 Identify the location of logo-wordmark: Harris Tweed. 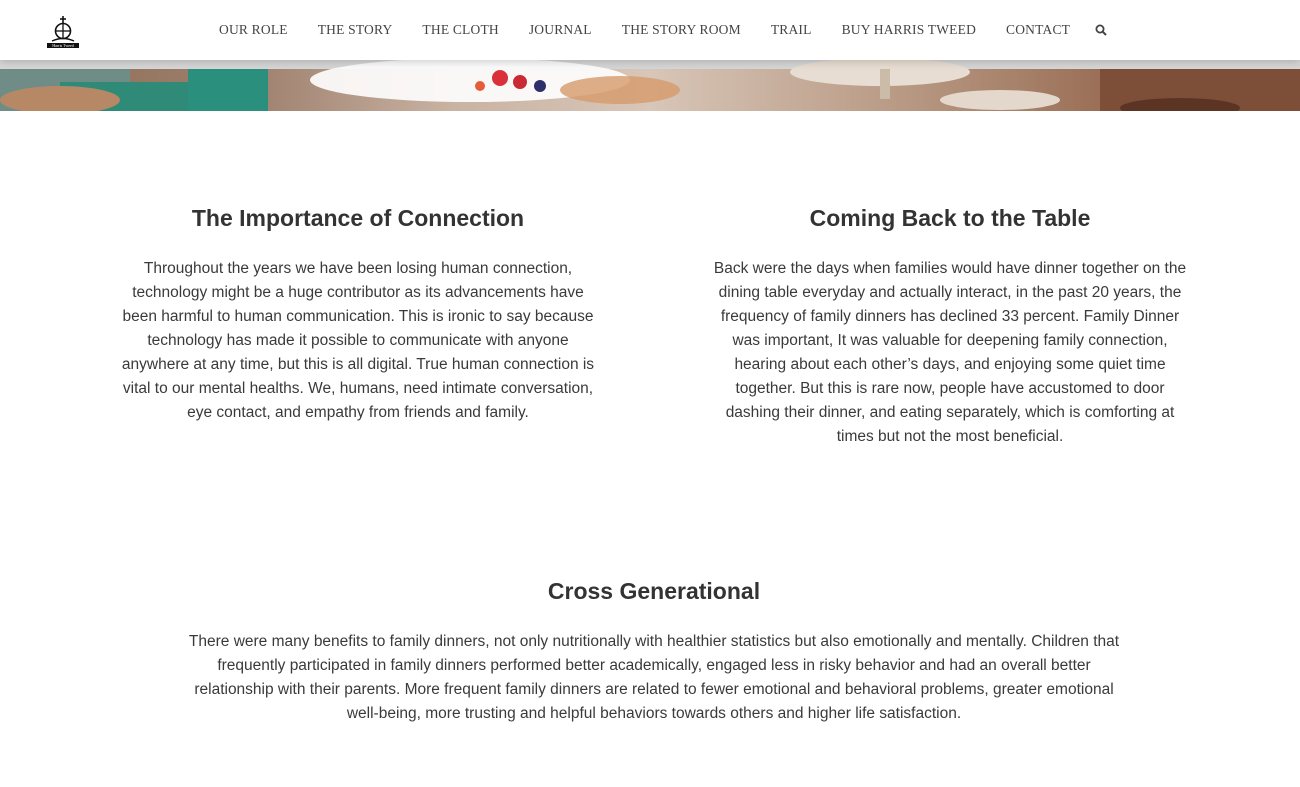
(63, 45).